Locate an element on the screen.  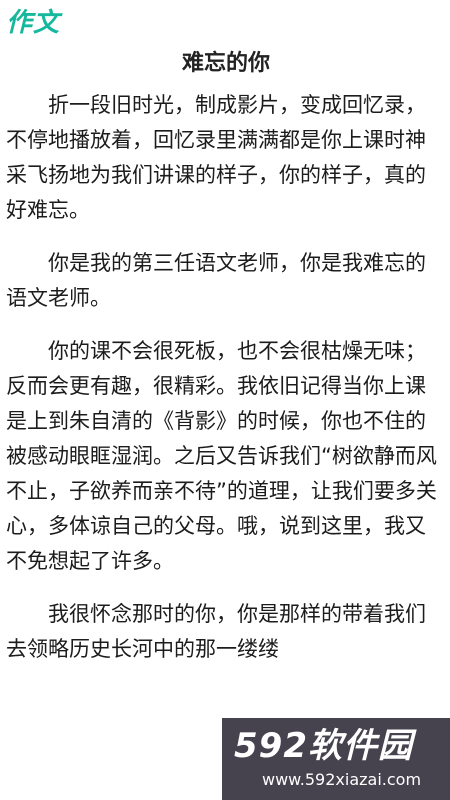
site-watermark: 592软件园 www.592xiazai.com is located at coordinates (336, 759).